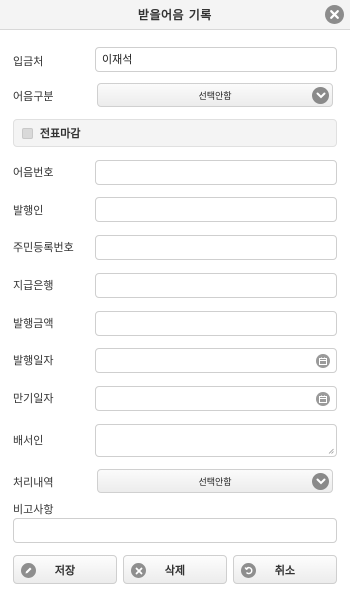  What do you see at coordinates (138, 570) in the screenshot?
I see `x-circle-icon` at bounding box center [138, 570].